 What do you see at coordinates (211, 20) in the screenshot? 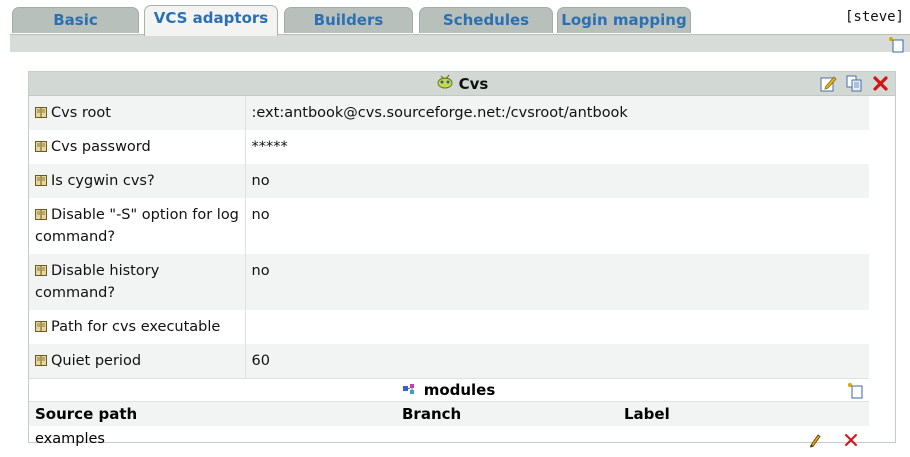
I see `tab-vcs-adaptors: VCS adaptors` at bounding box center [211, 20].